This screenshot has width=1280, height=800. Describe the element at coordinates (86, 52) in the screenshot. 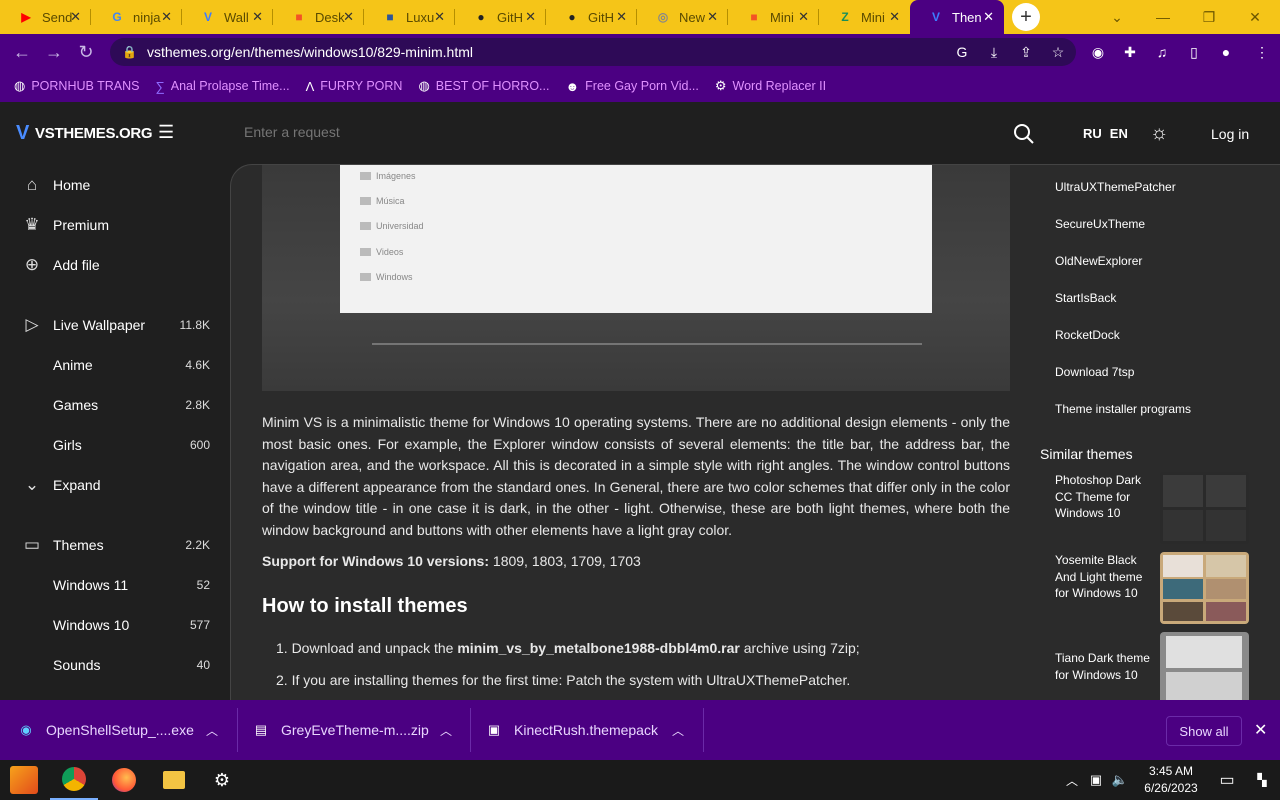

I see `reload-button: ↻` at that location.